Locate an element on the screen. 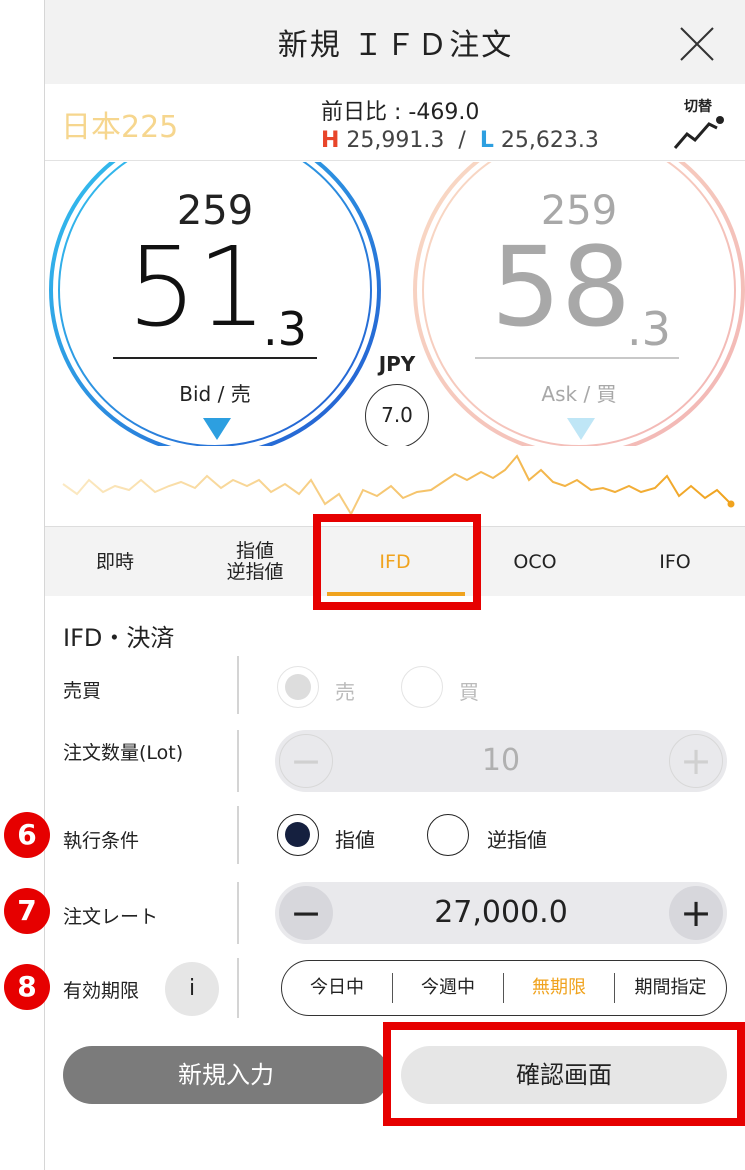 The height and width of the screenshot is (1170, 745). expiry-segmented-control: 今日中 今週中 無期限 期間指定 is located at coordinates (504, 988).